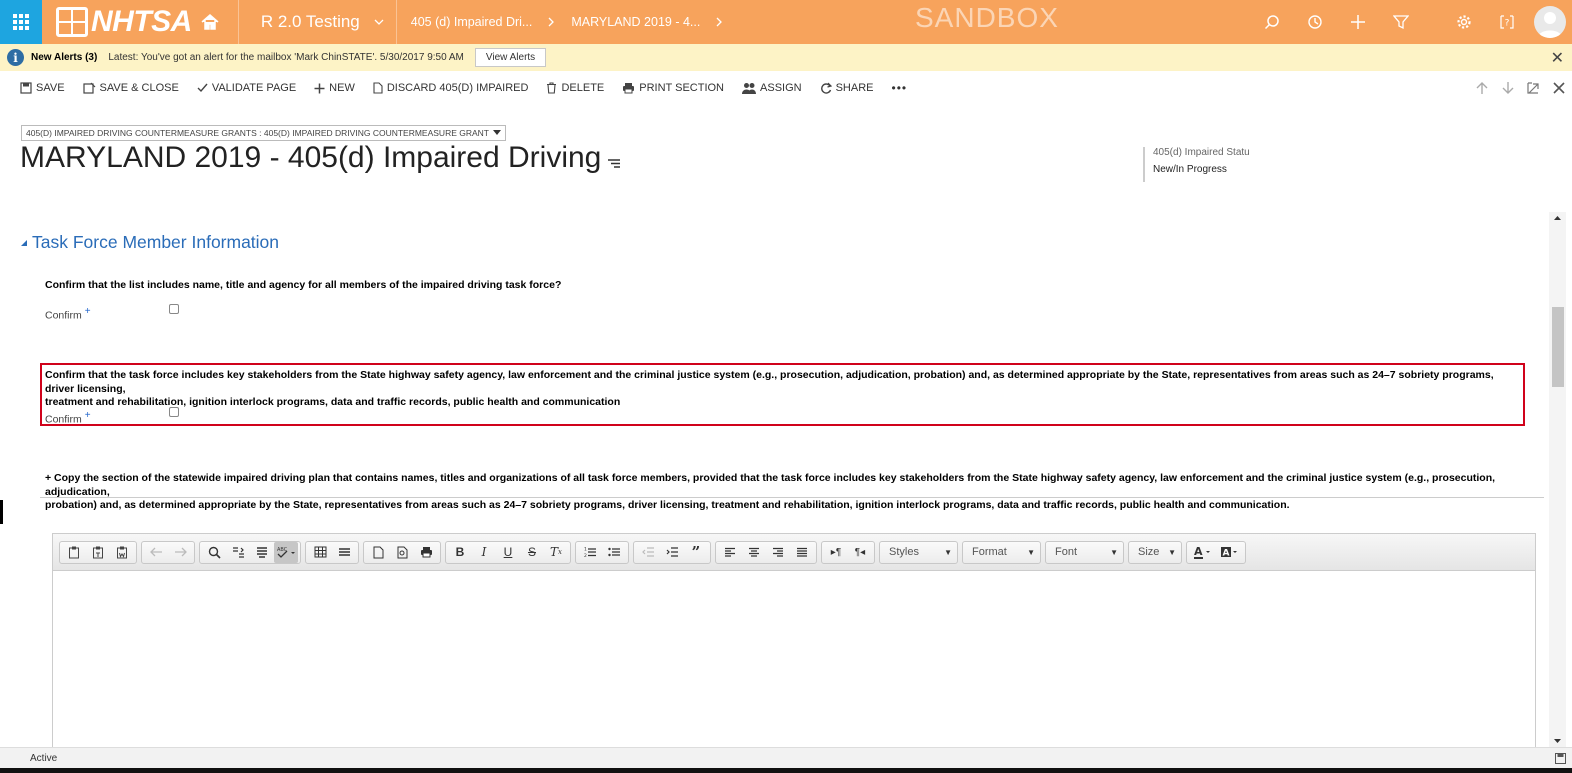 This screenshot has height=773, width=1572. I want to click on rtl-icon: ¶◂, so click(860, 552).